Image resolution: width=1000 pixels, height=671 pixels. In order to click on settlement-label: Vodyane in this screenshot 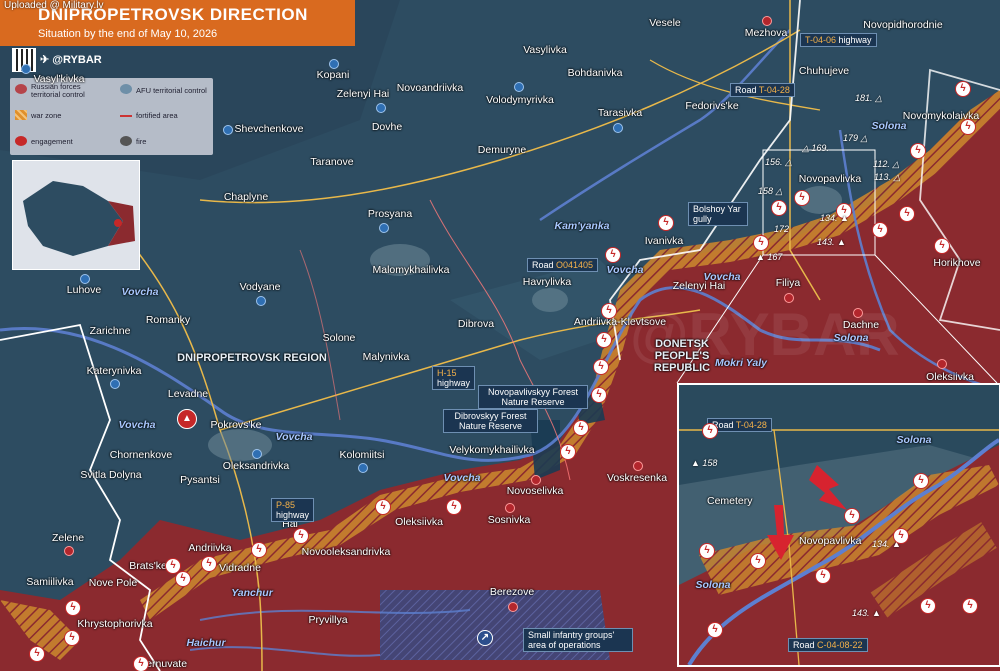, I will do `click(260, 287)`.